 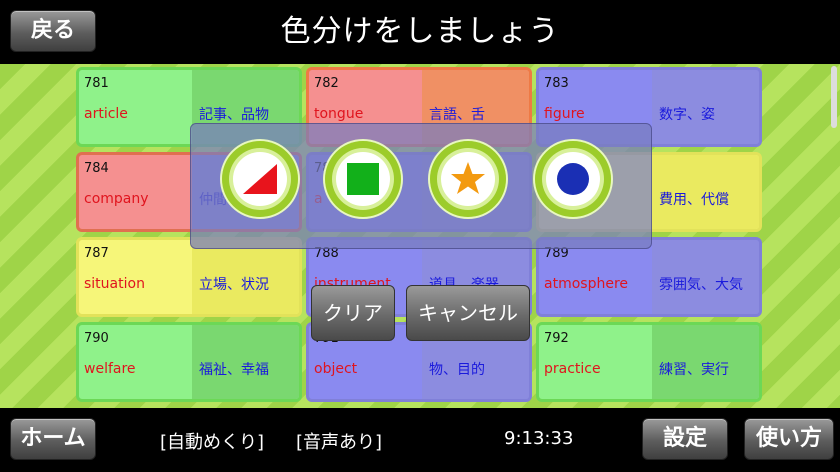 What do you see at coordinates (110, 369) in the screenshot?
I see `card-english-word: welfare` at bounding box center [110, 369].